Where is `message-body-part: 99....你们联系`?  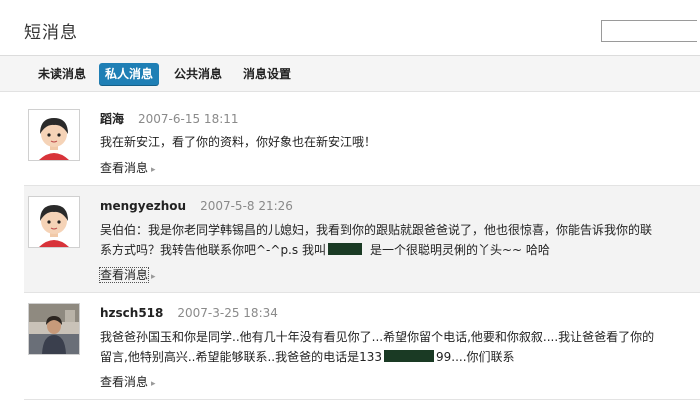
message-body-part: 99....你们联系 is located at coordinates (475, 357).